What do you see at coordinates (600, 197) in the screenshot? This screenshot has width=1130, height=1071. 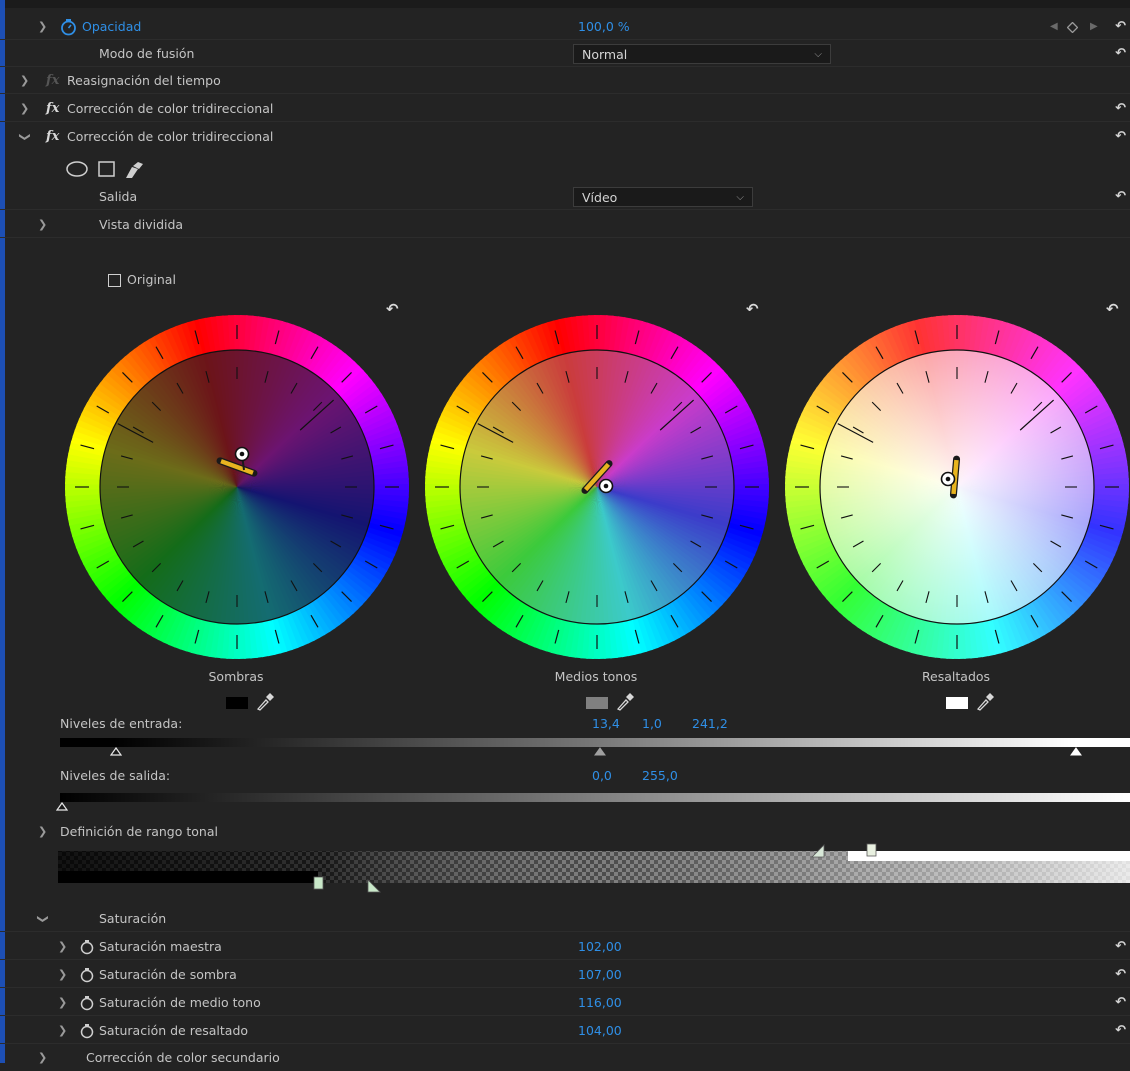 I see `output-value: Vídeo` at bounding box center [600, 197].